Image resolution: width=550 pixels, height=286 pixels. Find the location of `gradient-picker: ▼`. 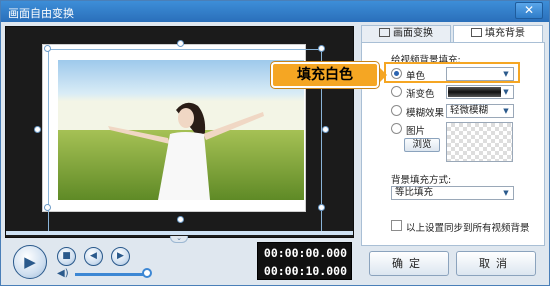

gradient-picker: ▼ is located at coordinates (480, 92).